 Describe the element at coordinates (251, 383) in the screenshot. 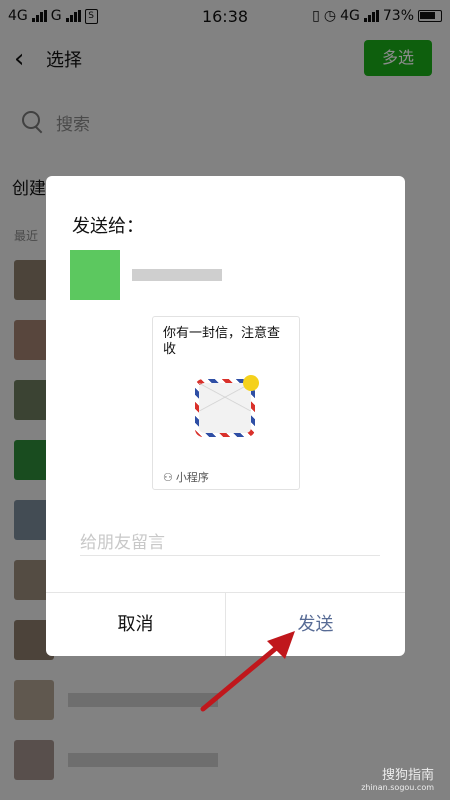

I see `seal-icon` at that location.